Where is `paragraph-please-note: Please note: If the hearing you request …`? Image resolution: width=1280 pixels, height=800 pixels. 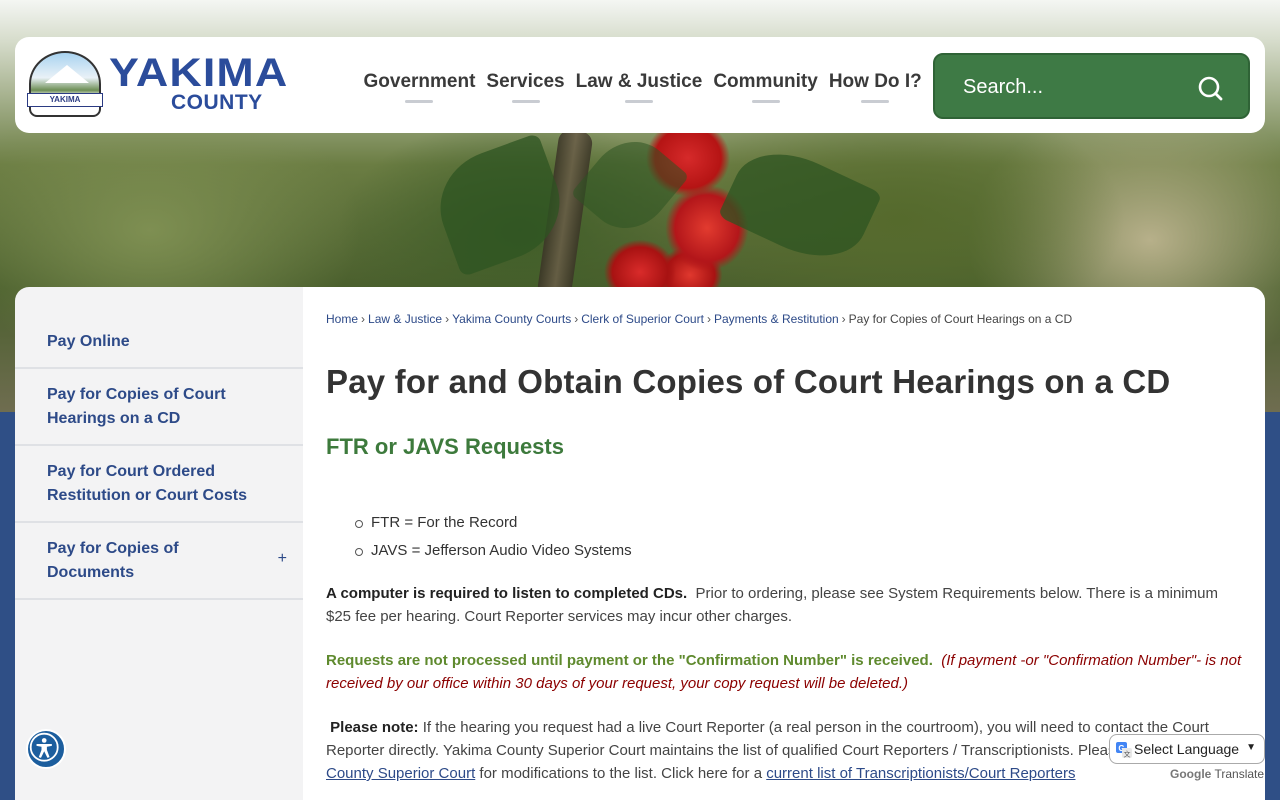
paragraph-please-note: Please note: If the hearing you request … is located at coordinates (786, 750).